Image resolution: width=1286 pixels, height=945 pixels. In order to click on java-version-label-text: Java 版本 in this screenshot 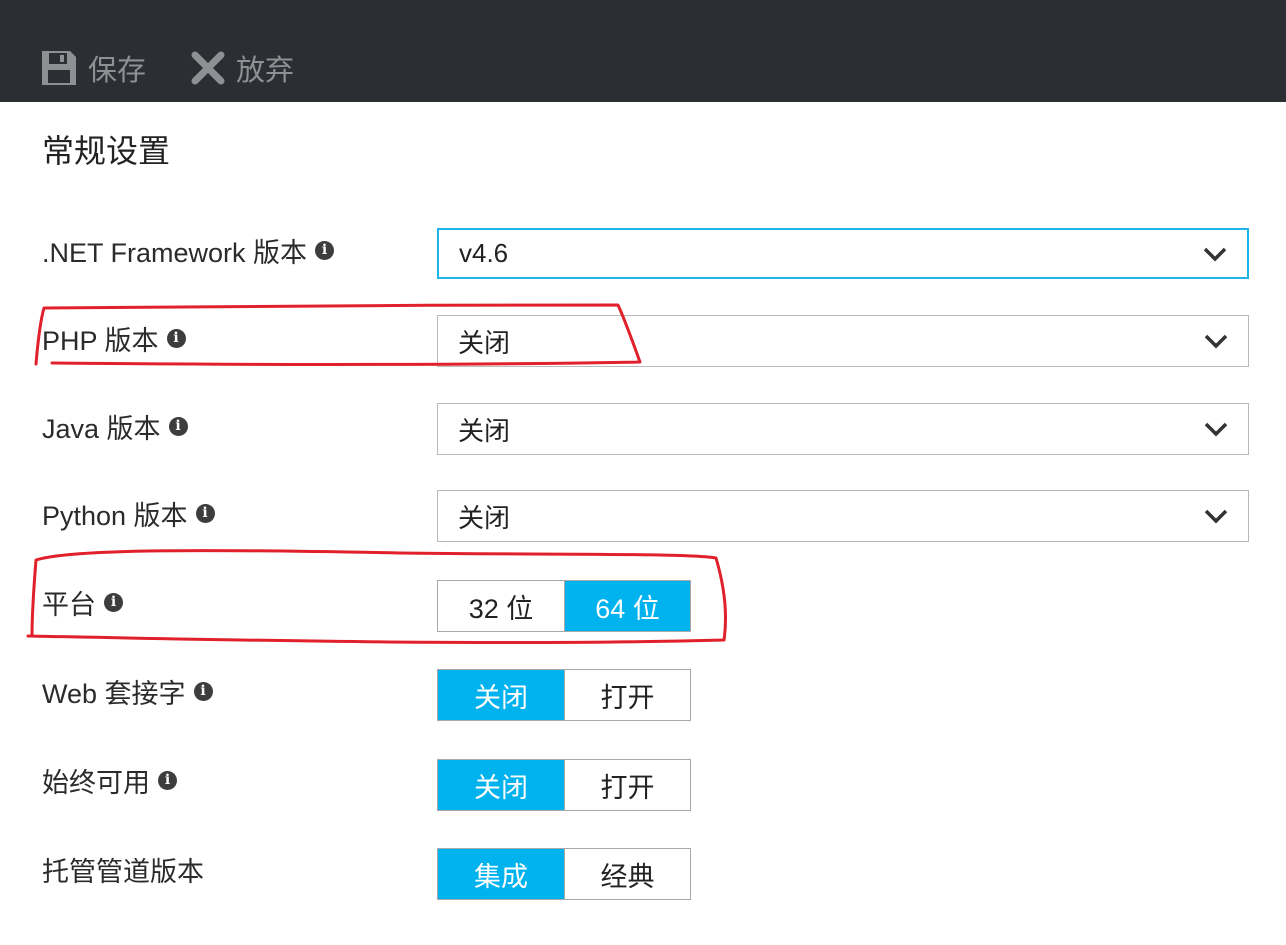, I will do `click(101, 428)`.